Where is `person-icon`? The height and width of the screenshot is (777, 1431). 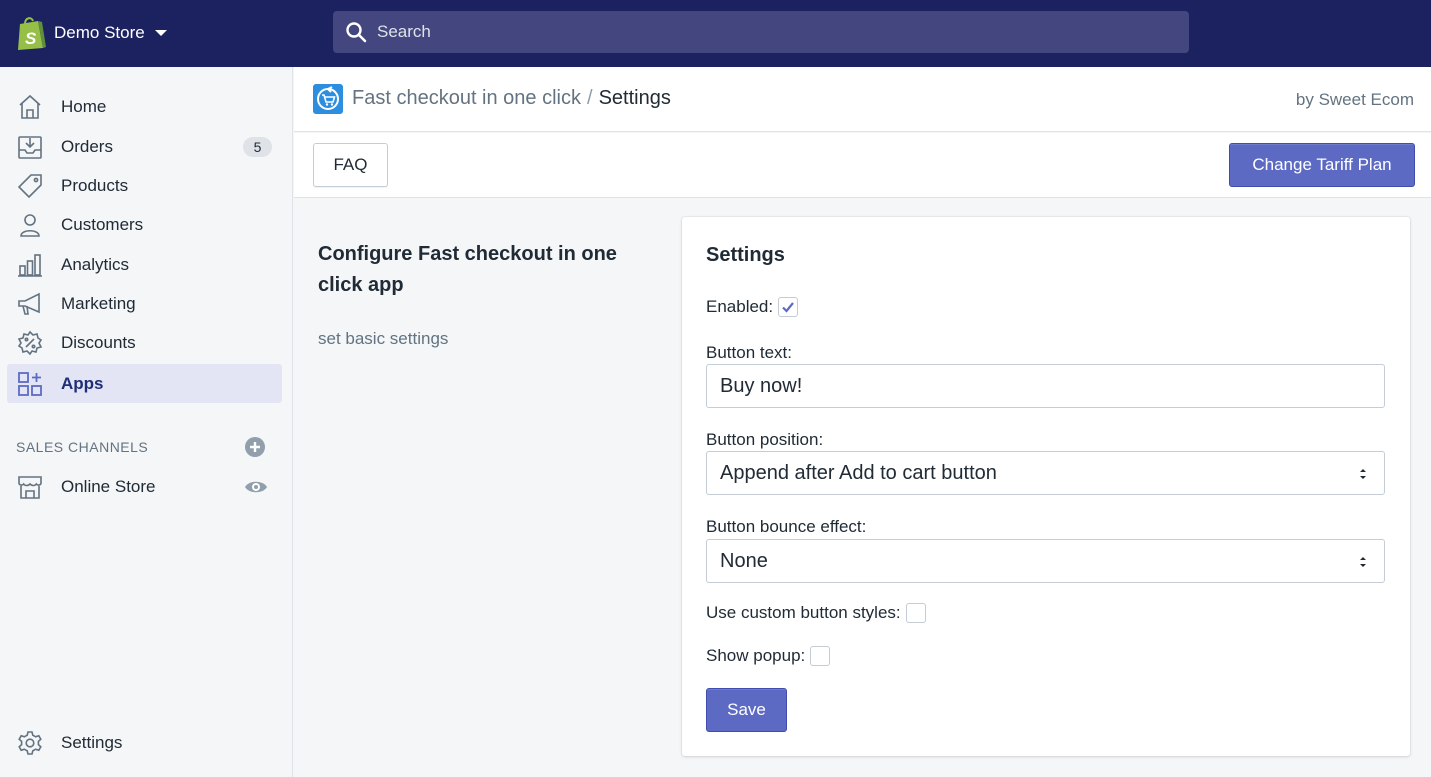 person-icon is located at coordinates (30, 225).